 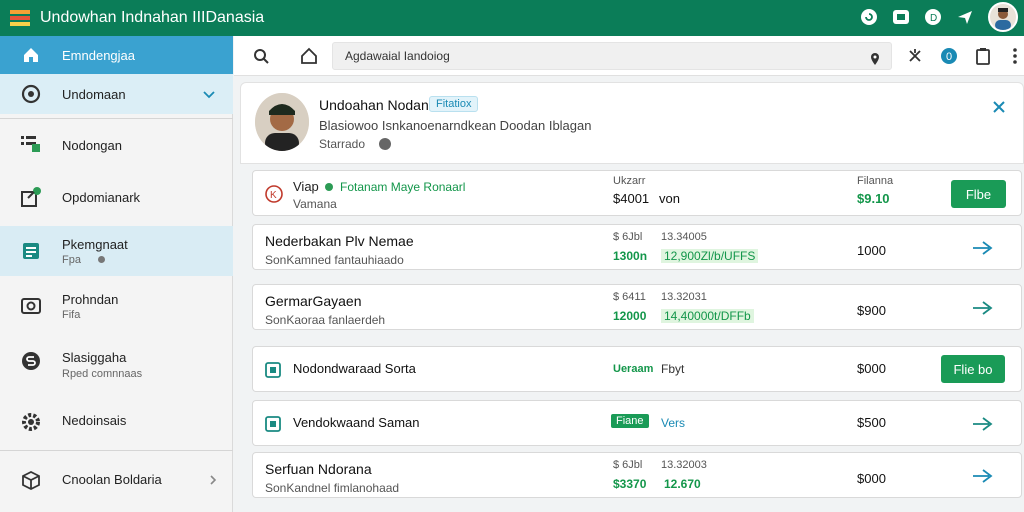 I want to click on sidebar-item-pkemgnaat: Pkemgnaat Fpa, so click(x=116, y=251).